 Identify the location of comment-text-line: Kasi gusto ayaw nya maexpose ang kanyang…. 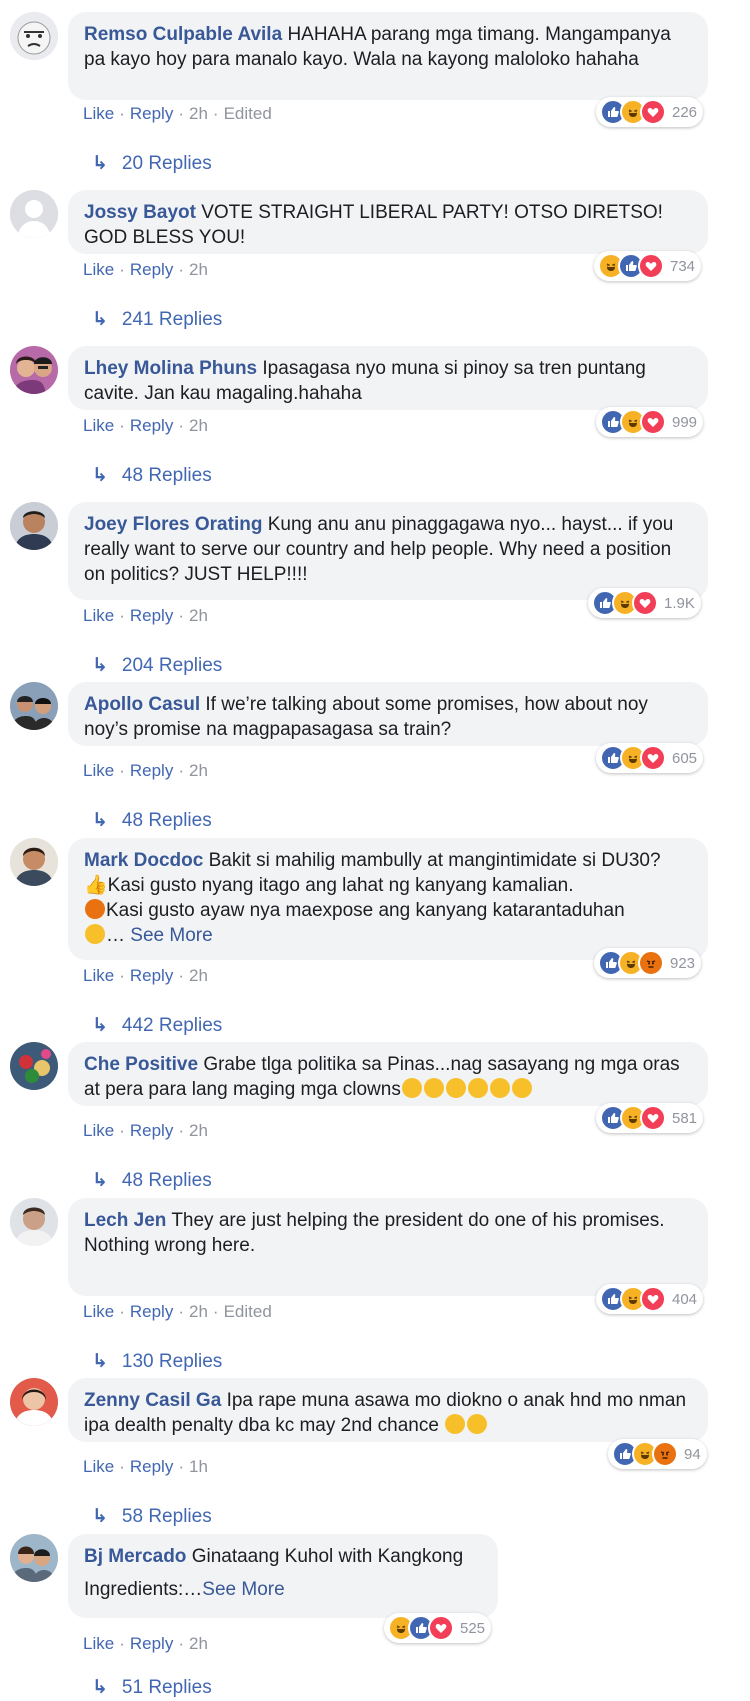
(365, 910).